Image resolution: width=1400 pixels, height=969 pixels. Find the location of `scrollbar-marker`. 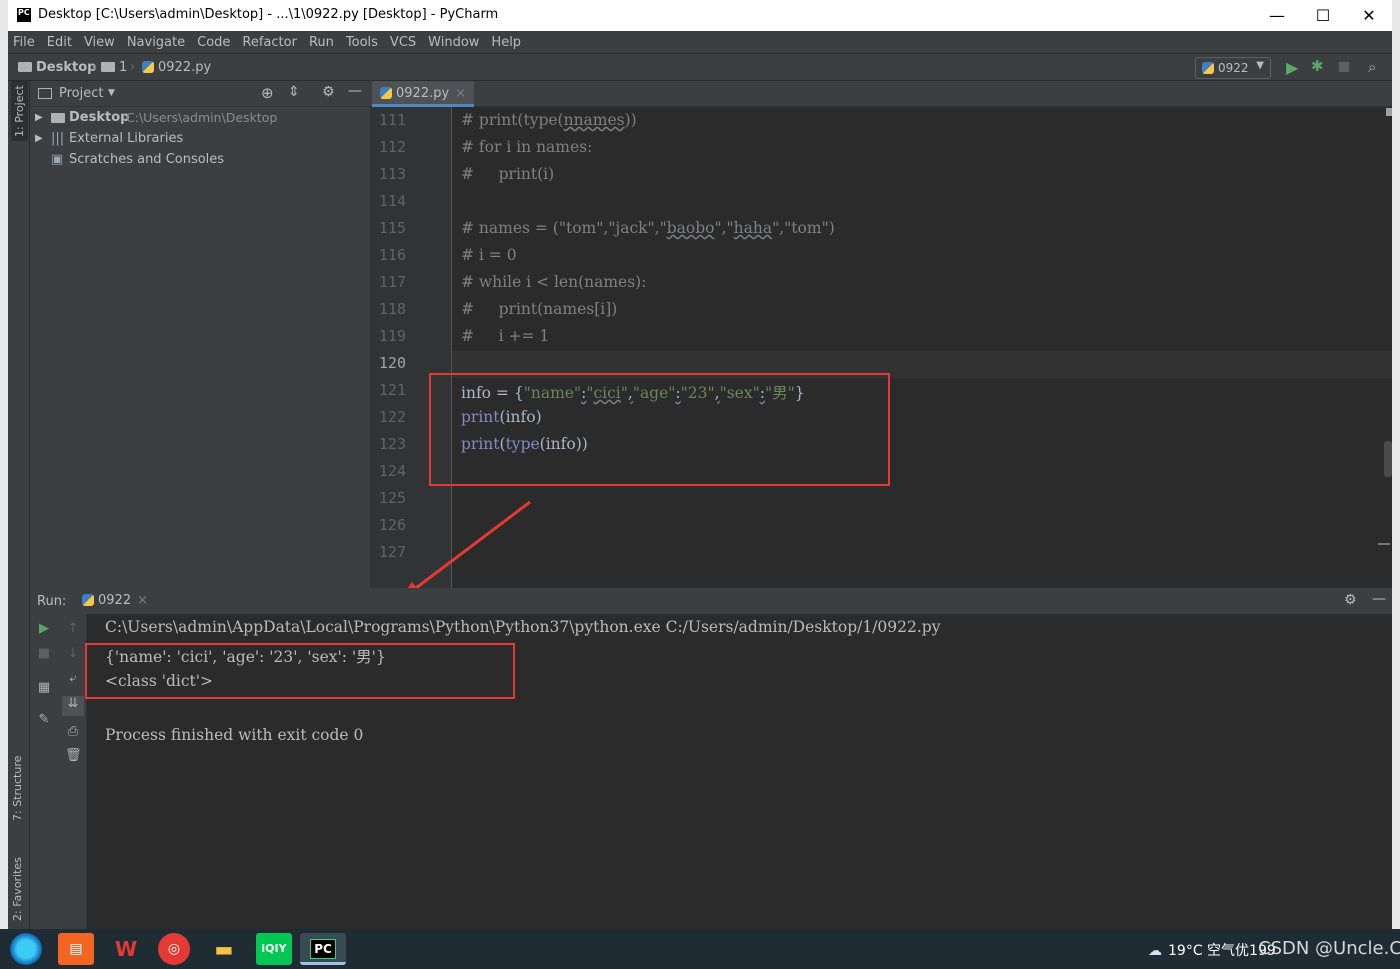

scrollbar-marker is located at coordinates (1384, 544).